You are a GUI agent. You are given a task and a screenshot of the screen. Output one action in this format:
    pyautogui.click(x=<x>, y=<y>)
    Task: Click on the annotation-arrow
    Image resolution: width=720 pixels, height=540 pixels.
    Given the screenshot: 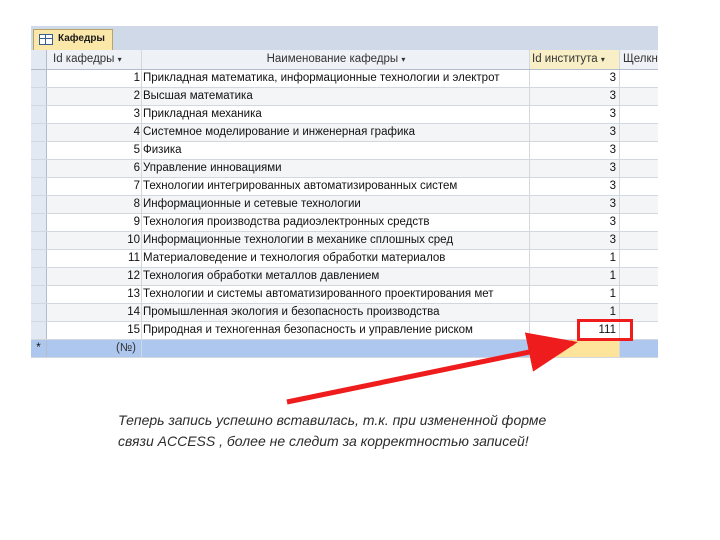 What is the action you would take?
    pyautogui.click(x=432, y=368)
    